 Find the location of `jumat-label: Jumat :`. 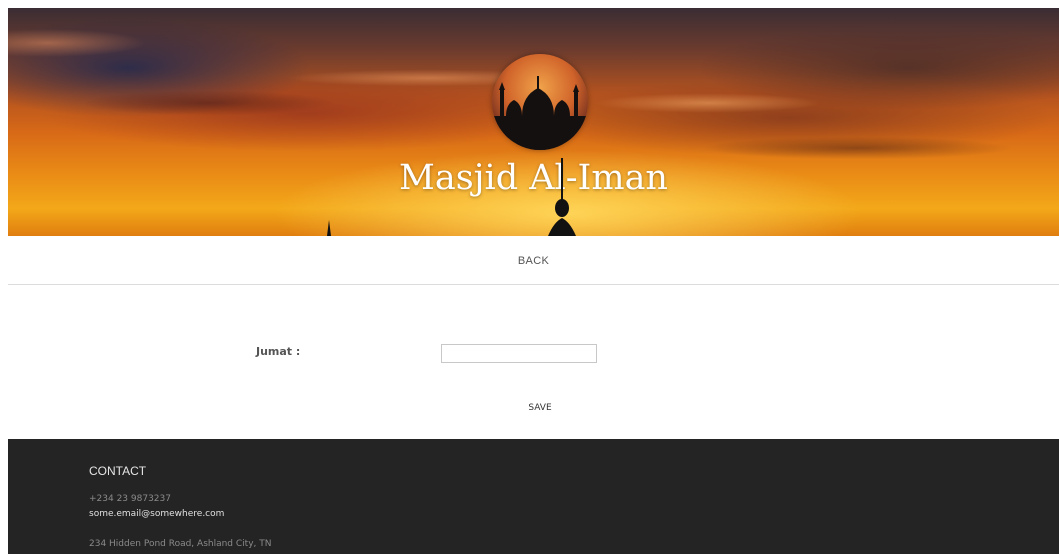

jumat-label: Jumat : is located at coordinates (278, 351).